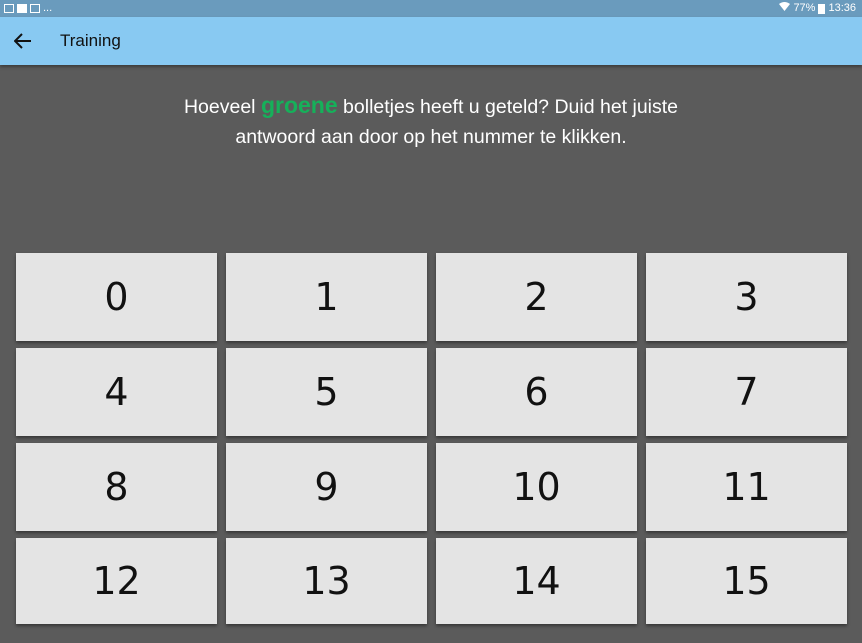 This screenshot has width=862, height=643. What do you see at coordinates (35, 8) in the screenshot?
I see `chat-icon` at bounding box center [35, 8].